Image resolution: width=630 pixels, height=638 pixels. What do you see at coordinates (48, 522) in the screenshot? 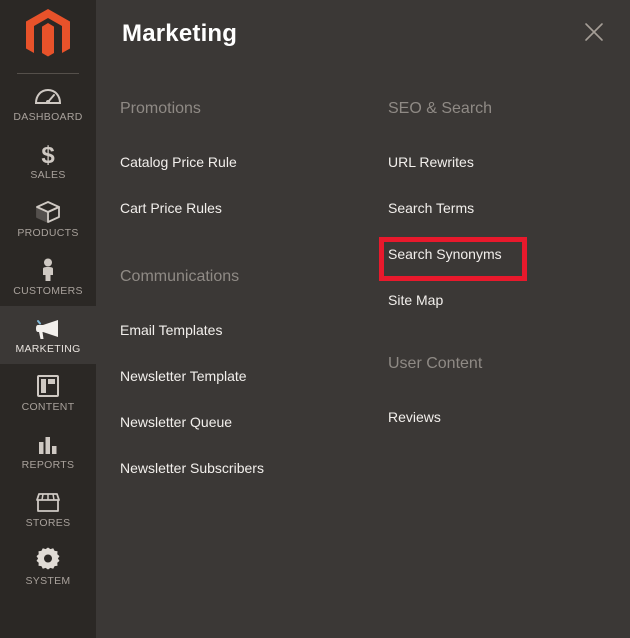
I see `sidebar-item-label: STORES` at bounding box center [48, 522].